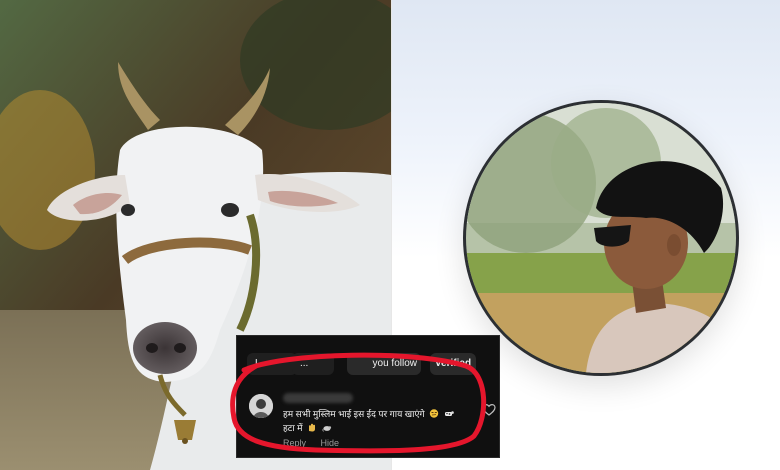 This screenshot has height=470, width=780. Describe the element at coordinates (434, 413) in the screenshot. I see `smirk-emoji-icon` at that location.